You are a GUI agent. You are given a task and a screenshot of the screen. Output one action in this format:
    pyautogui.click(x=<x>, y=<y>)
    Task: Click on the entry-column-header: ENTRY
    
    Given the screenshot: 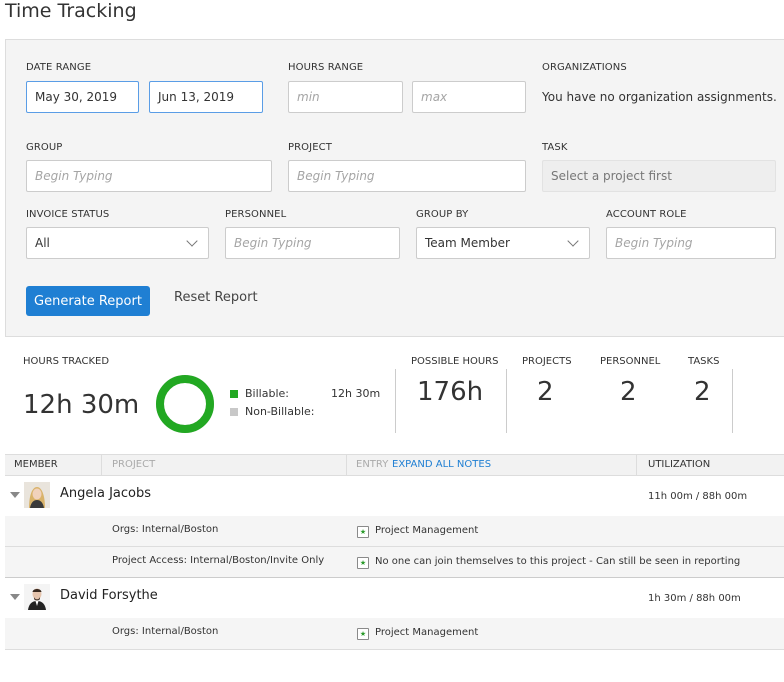 What is the action you would take?
    pyautogui.click(x=372, y=464)
    